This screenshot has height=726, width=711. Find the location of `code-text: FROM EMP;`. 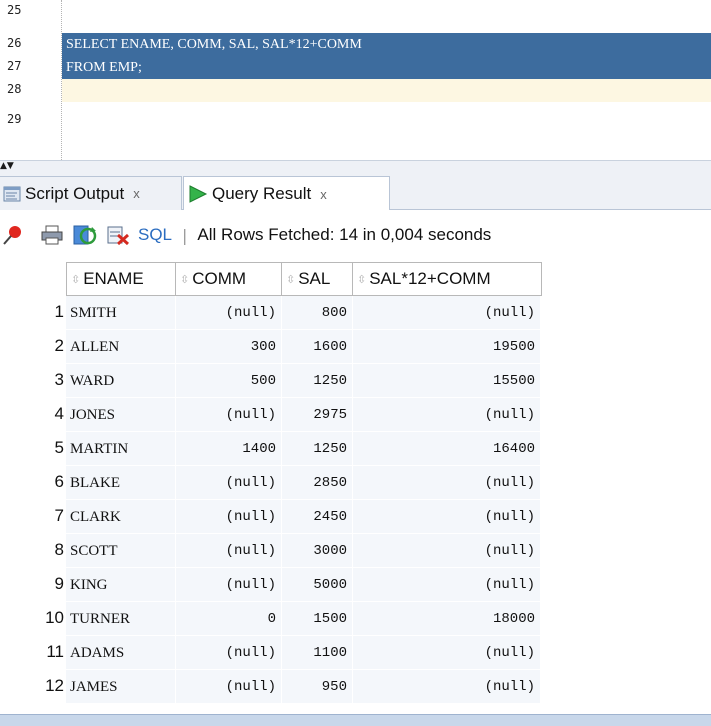

code-text: FROM EMP; is located at coordinates (386, 67).